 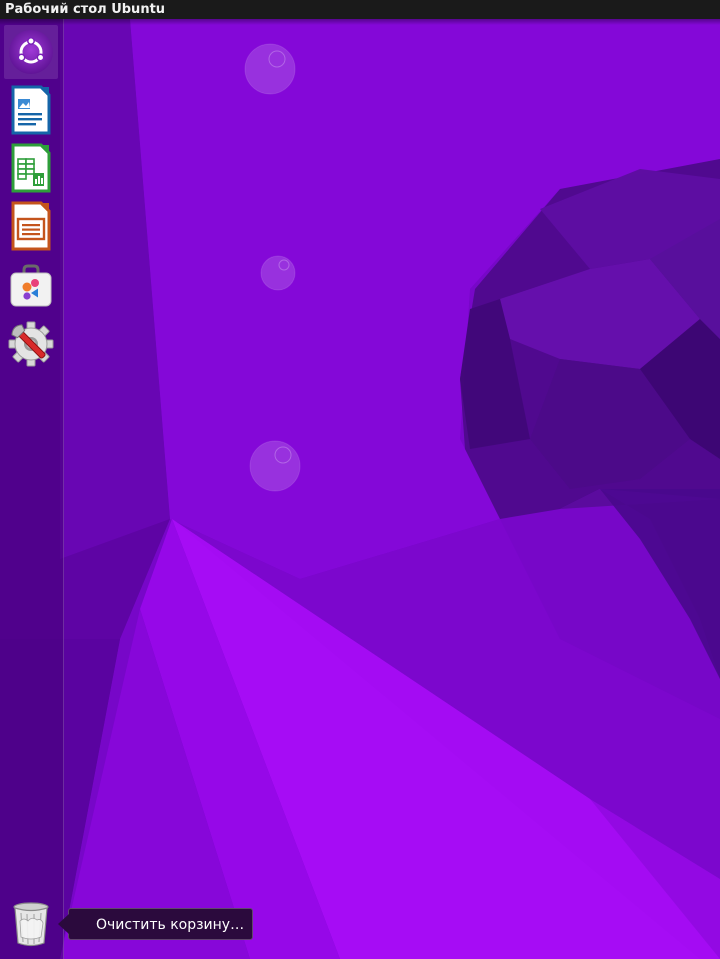 I want to click on ubuntu-logo-icon, so click(x=31, y=52).